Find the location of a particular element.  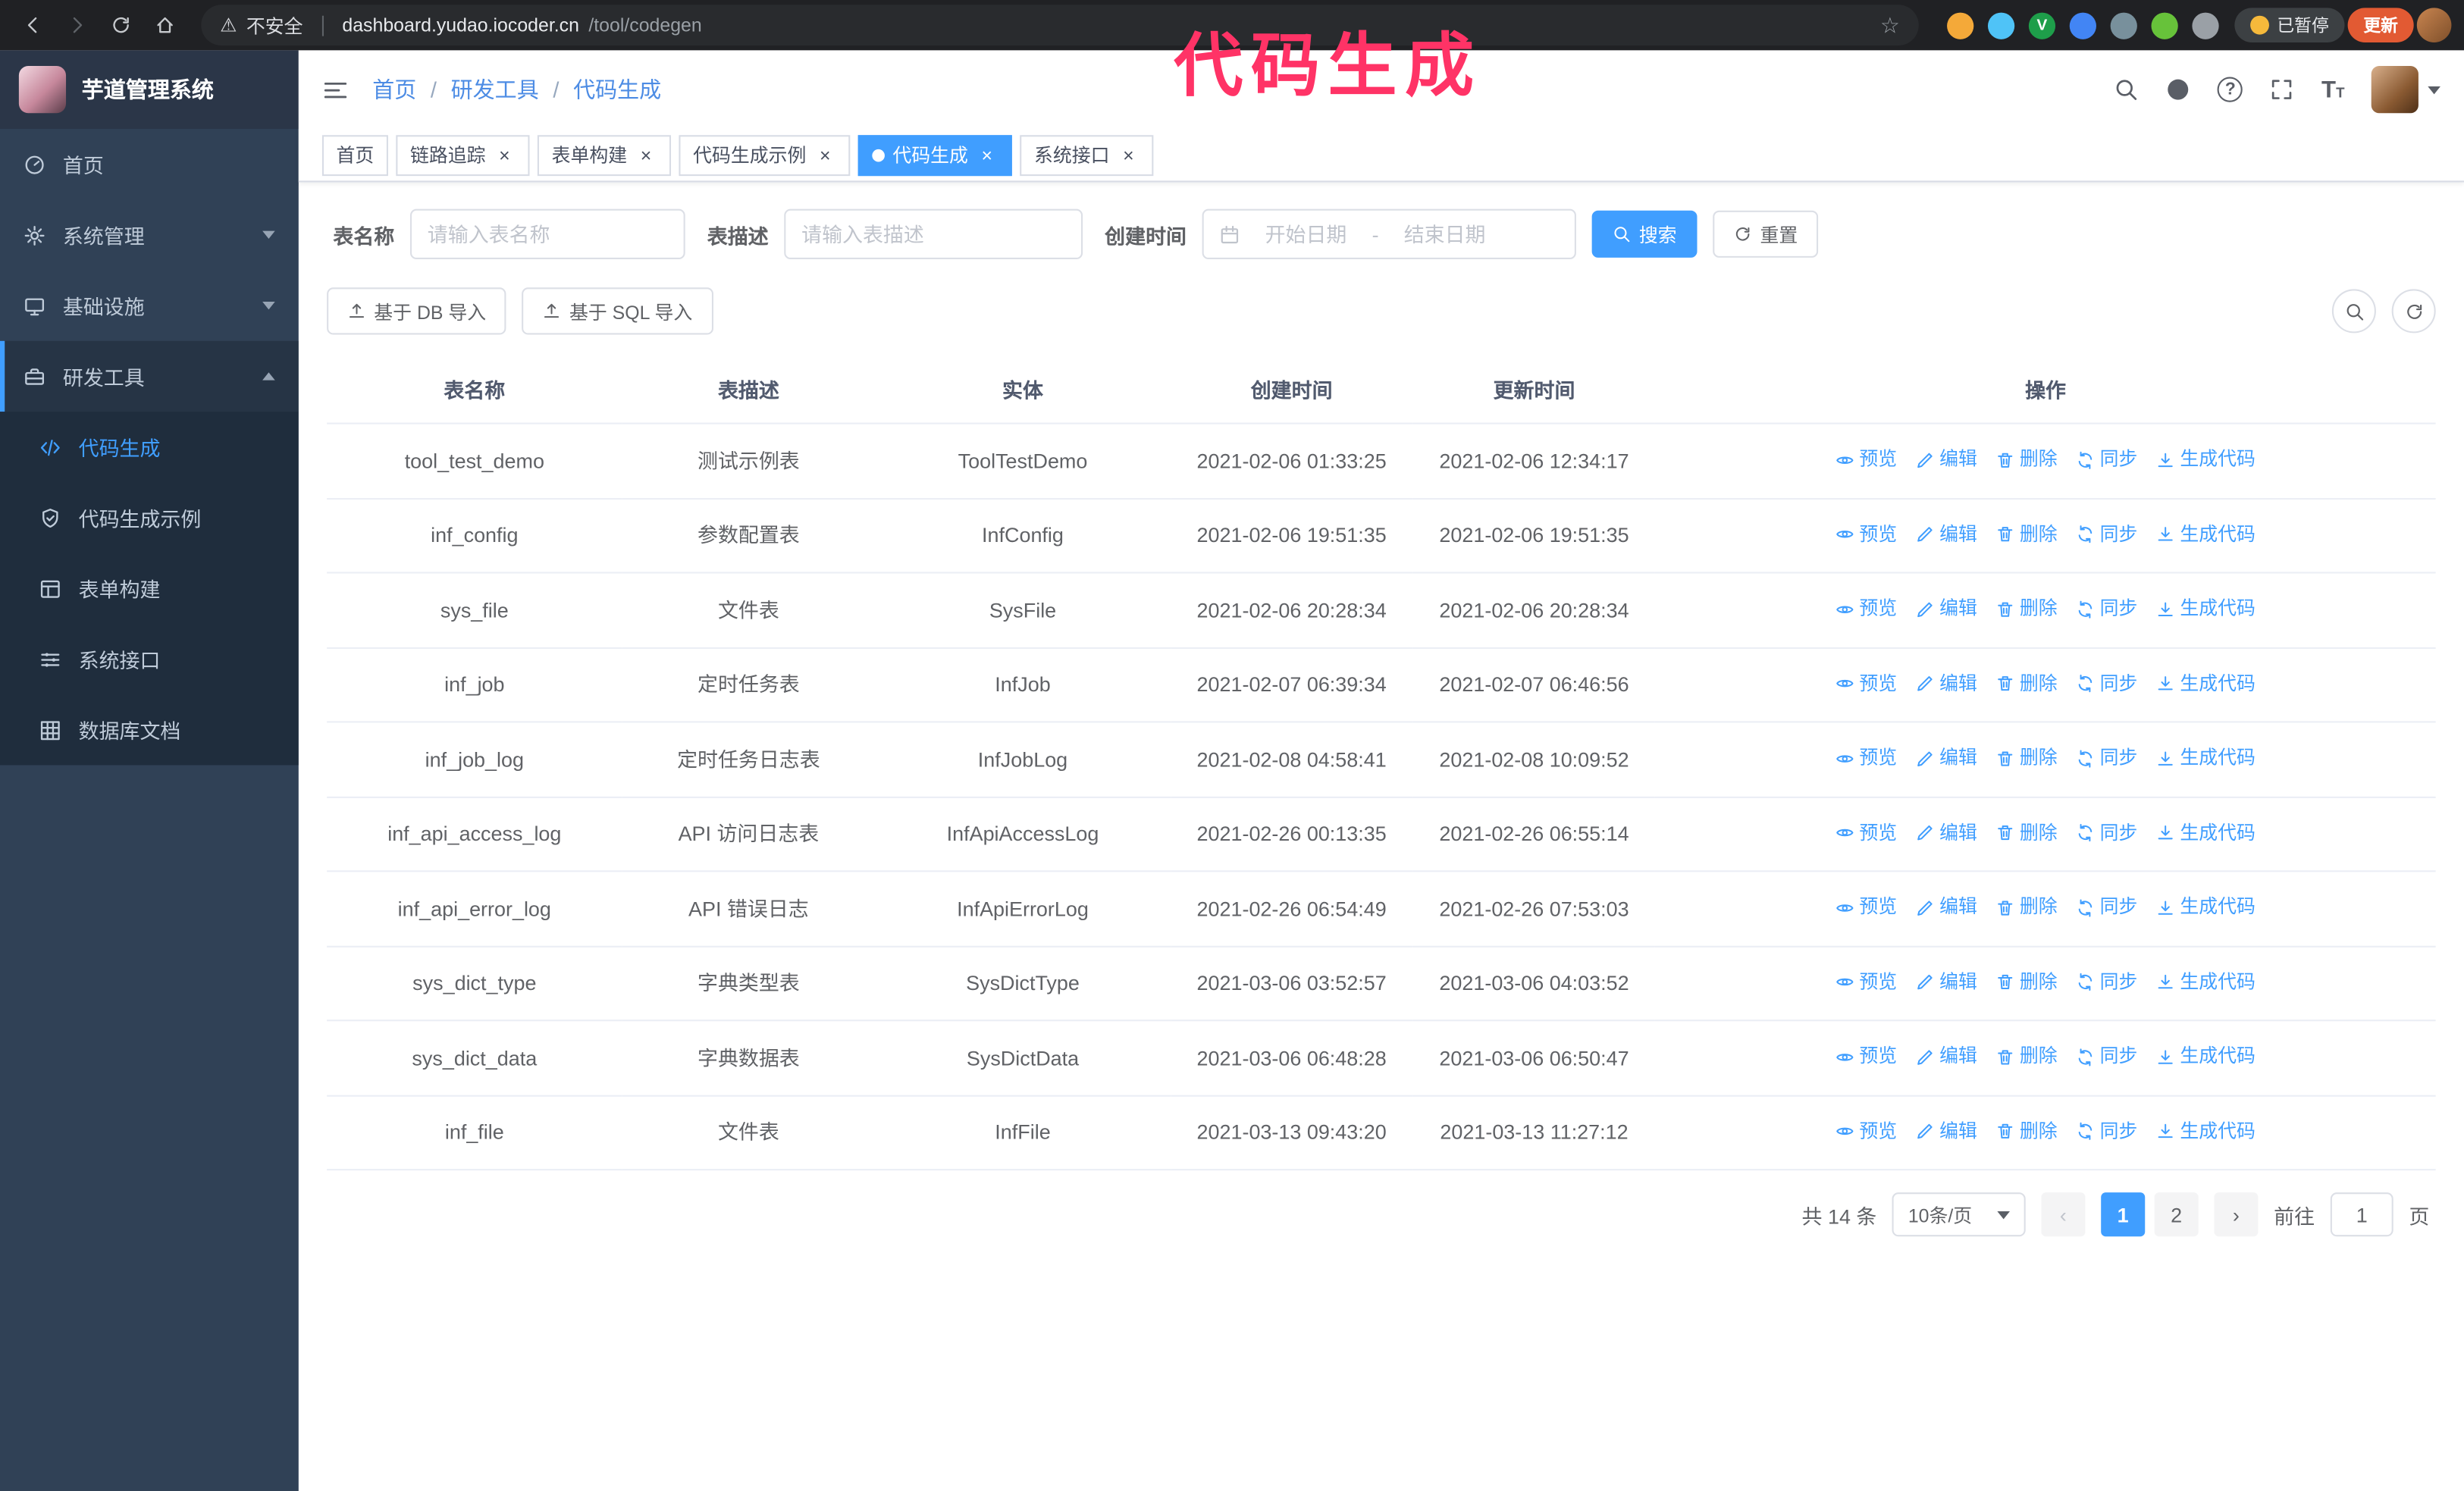

import-db-button: 基于 DB 导入 is located at coordinates (417, 311).